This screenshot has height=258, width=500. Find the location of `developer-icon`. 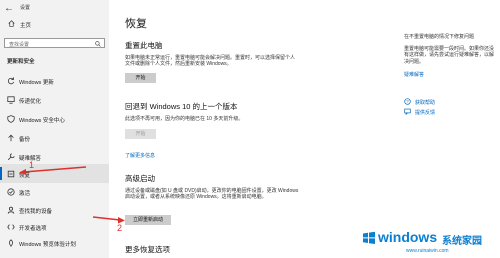

developer-icon is located at coordinates (11, 227).